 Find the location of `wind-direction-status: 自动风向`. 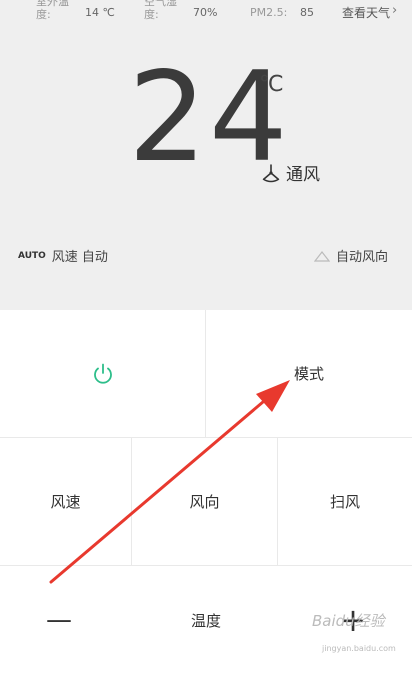

wind-direction-status: 自动风向 is located at coordinates (350, 255).